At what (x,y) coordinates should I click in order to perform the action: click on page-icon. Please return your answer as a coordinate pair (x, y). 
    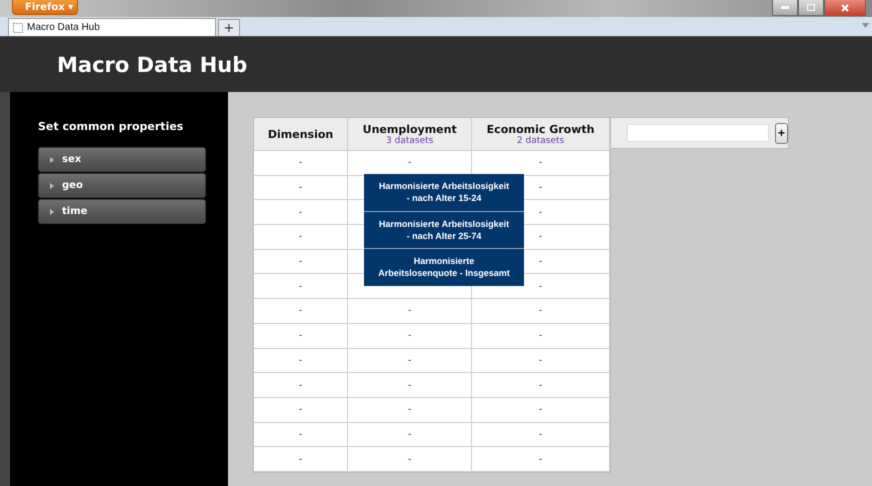
    Looking at the image, I should click on (18, 27).